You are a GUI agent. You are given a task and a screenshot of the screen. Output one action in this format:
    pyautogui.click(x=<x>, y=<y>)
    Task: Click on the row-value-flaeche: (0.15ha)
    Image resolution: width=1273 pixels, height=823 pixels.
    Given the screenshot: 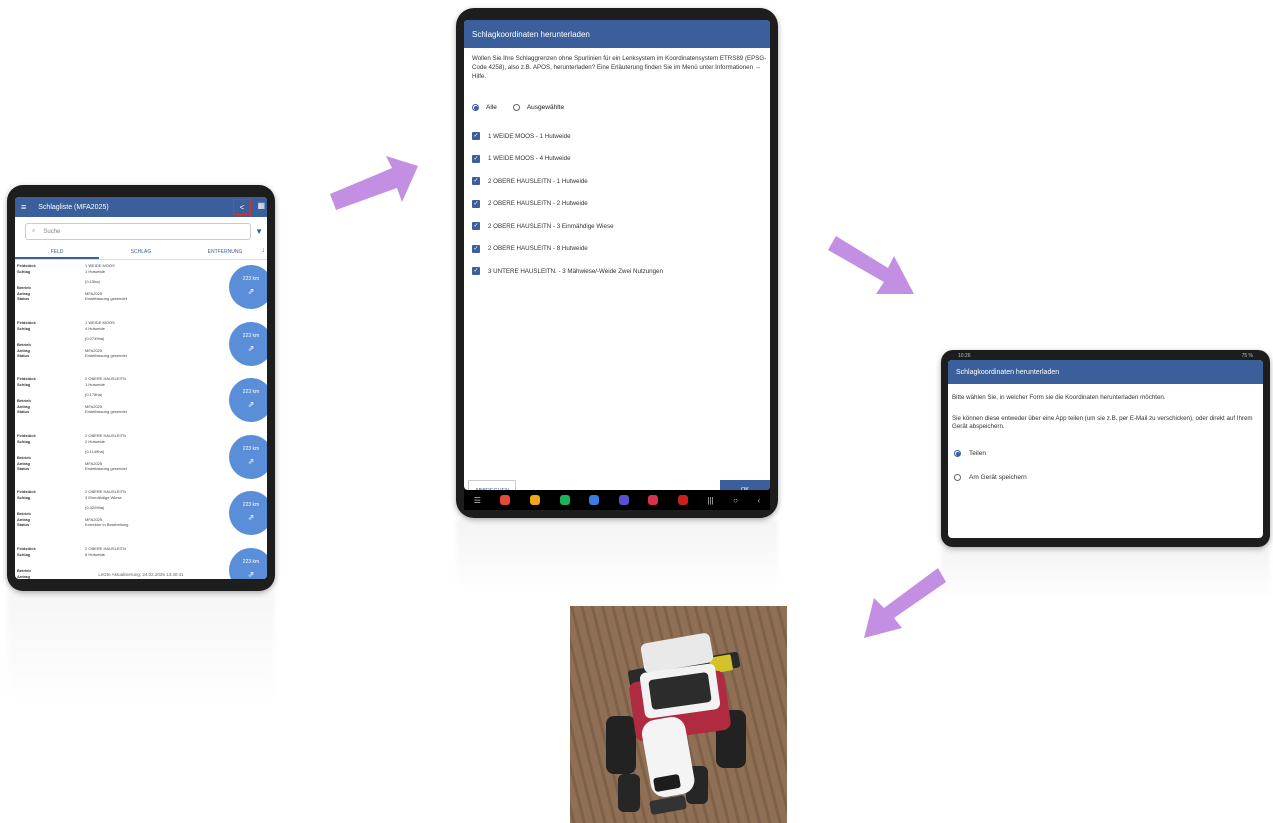 What is the action you would take?
    pyautogui.click(x=92, y=281)
    